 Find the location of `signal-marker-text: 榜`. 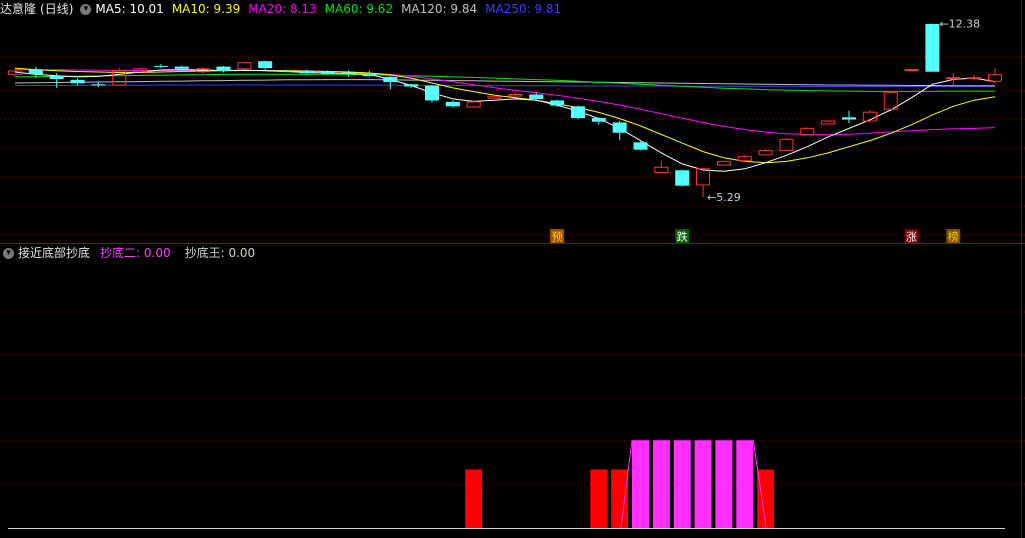

signal-marker-text: 榜 is located at coordinates (953, 237).